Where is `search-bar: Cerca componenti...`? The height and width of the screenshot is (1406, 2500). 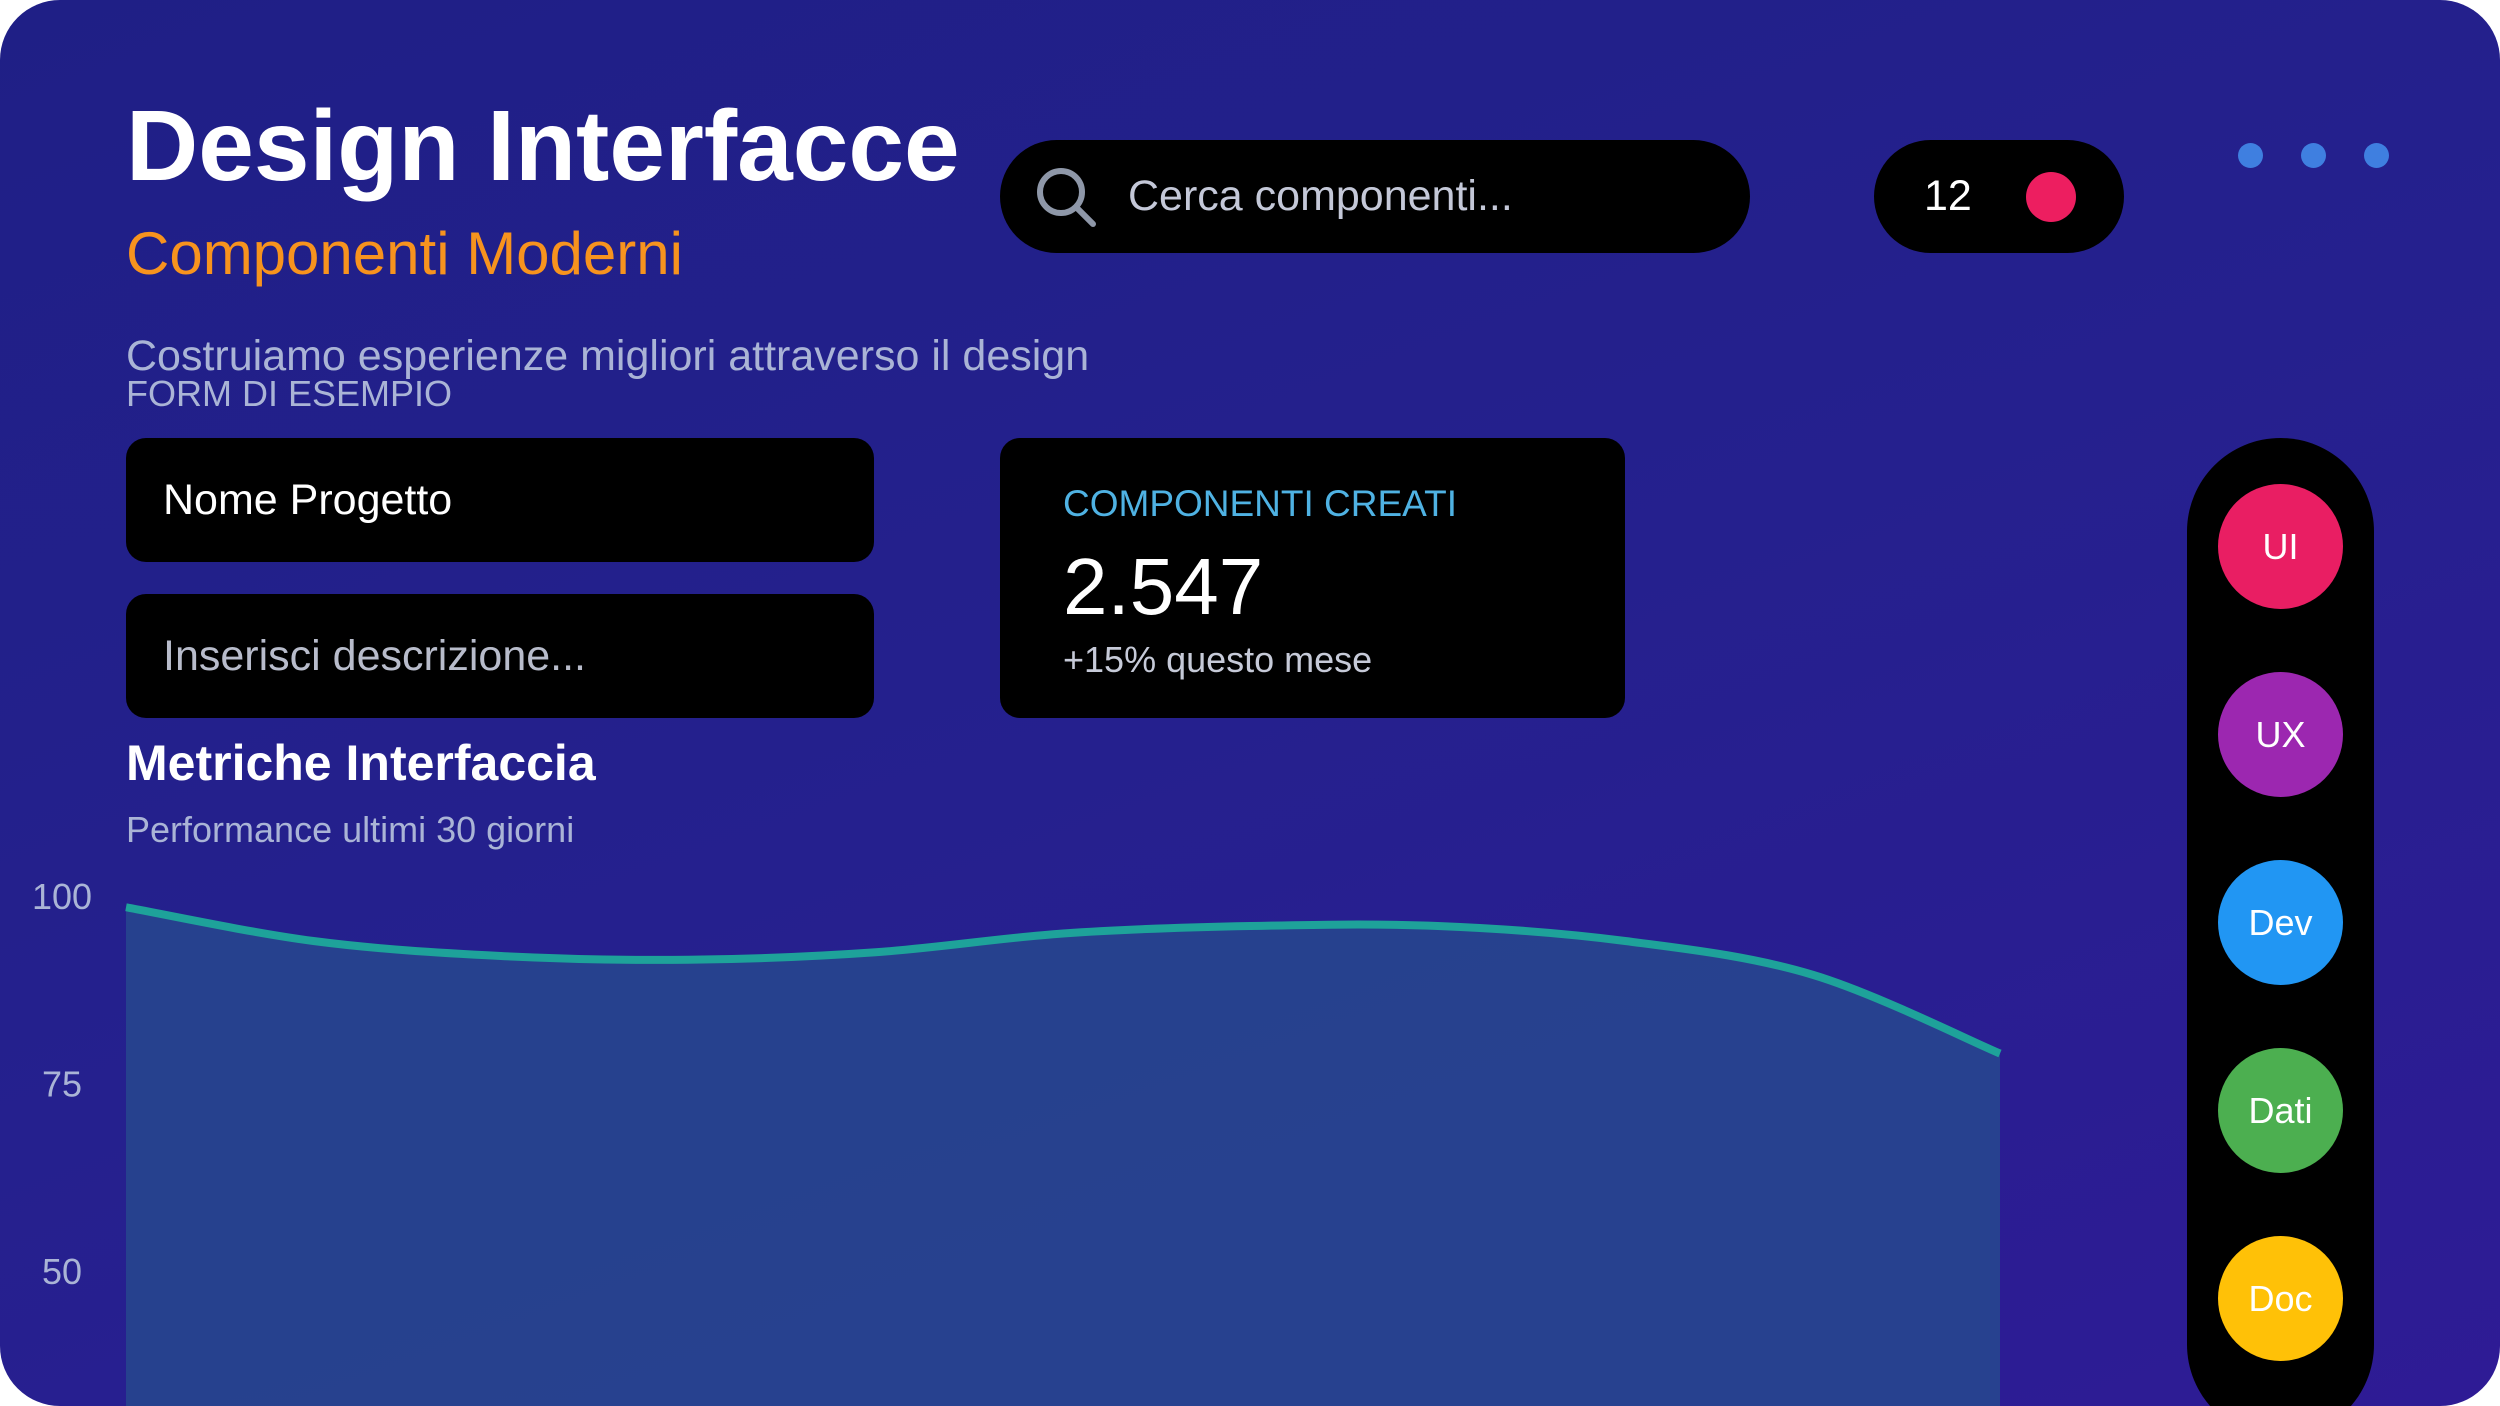 search-bar: Cerca componenti... is located at coordinates (1375, 196).